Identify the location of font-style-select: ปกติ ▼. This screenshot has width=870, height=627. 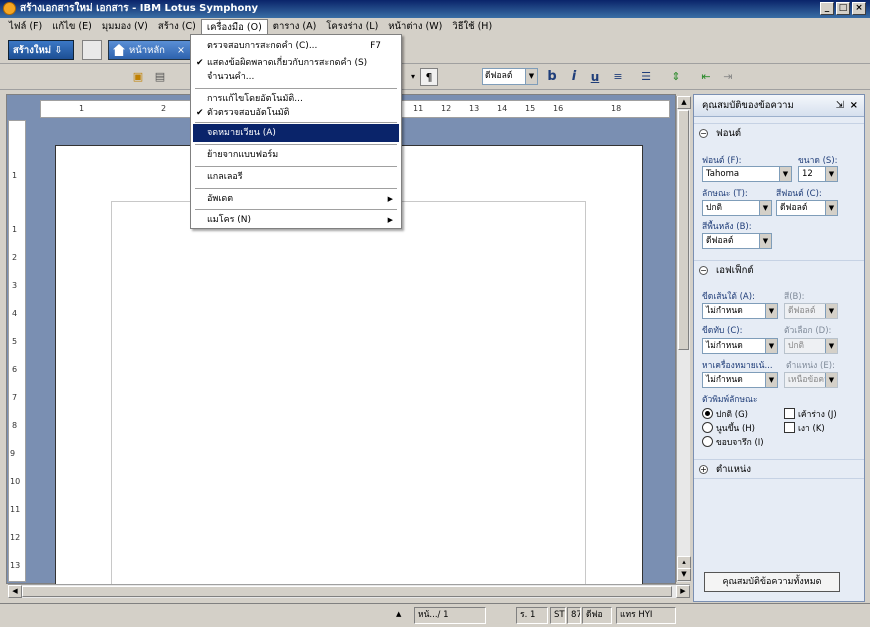
(737, 208).